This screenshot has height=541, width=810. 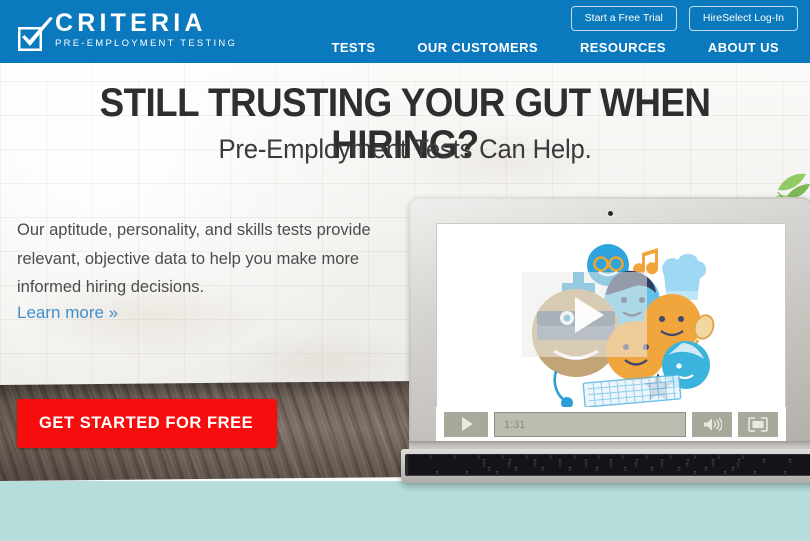 I want to click on laptop-keyboard, so click(x=607, y=465).